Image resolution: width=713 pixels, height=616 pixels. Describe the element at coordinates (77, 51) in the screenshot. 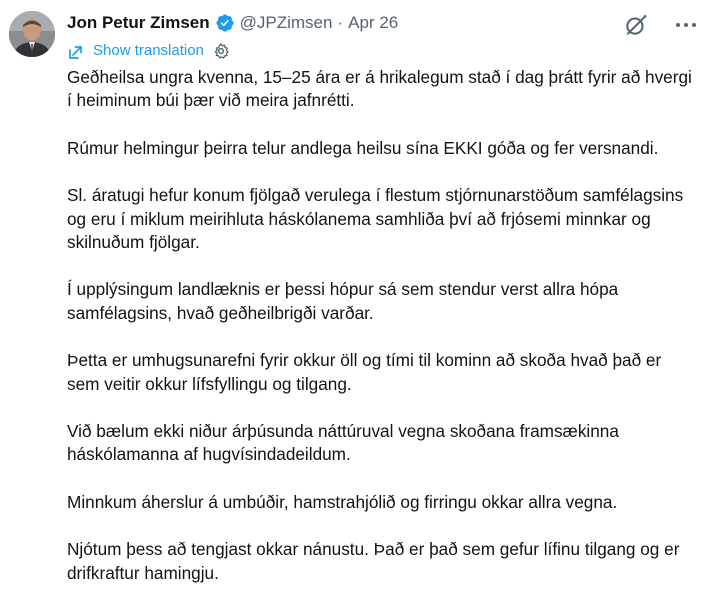

I see `translate-icon` at that location.